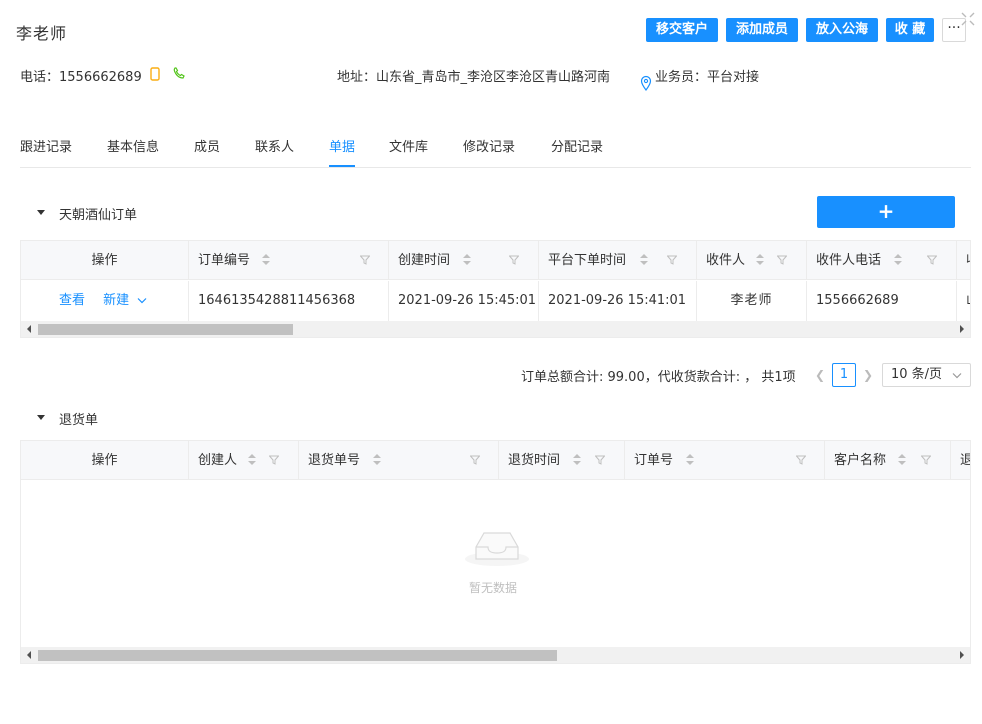 This screenshot has height=724, width=982. Describe the element at coordinates (399, 460) in the screenshot. I see `col-return-no: 退货单号` at that location.